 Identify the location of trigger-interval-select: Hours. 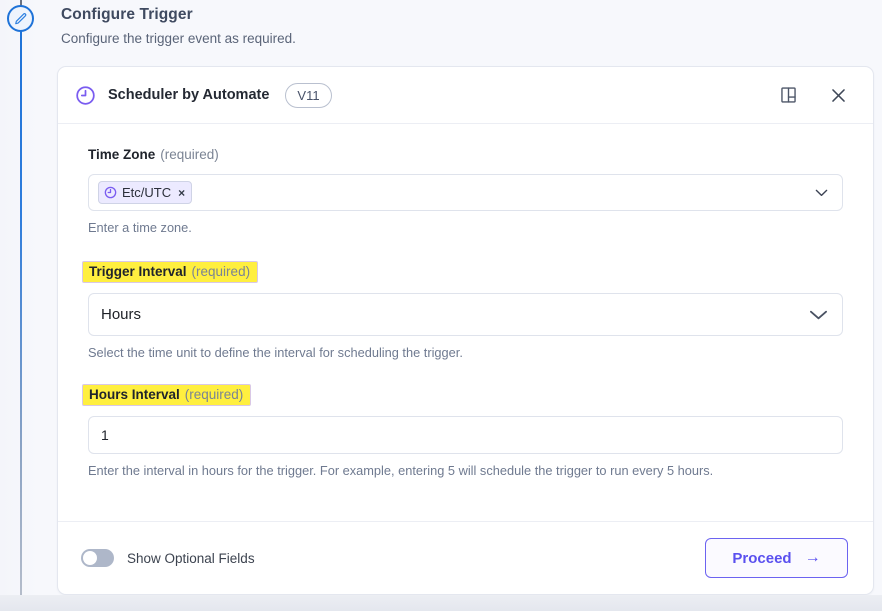
(465, 314).